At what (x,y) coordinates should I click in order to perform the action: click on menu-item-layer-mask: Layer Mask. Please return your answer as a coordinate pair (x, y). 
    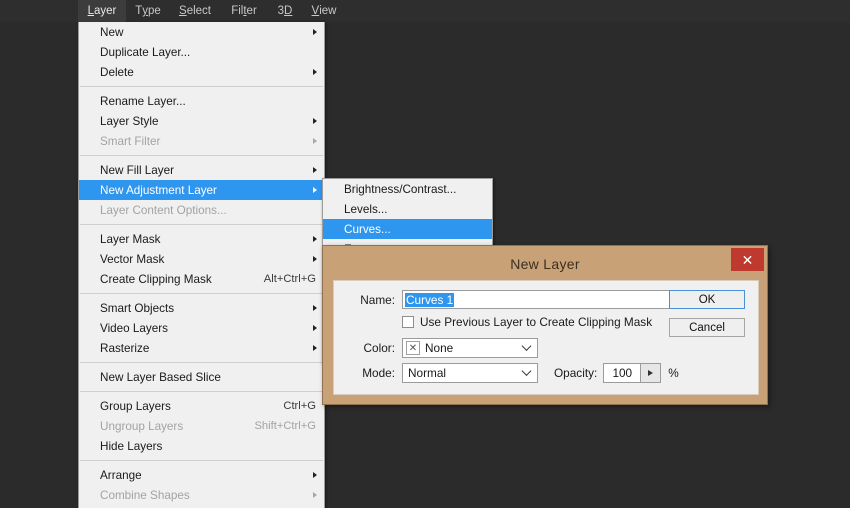
    Looking at the image, I should click on (201, 239).